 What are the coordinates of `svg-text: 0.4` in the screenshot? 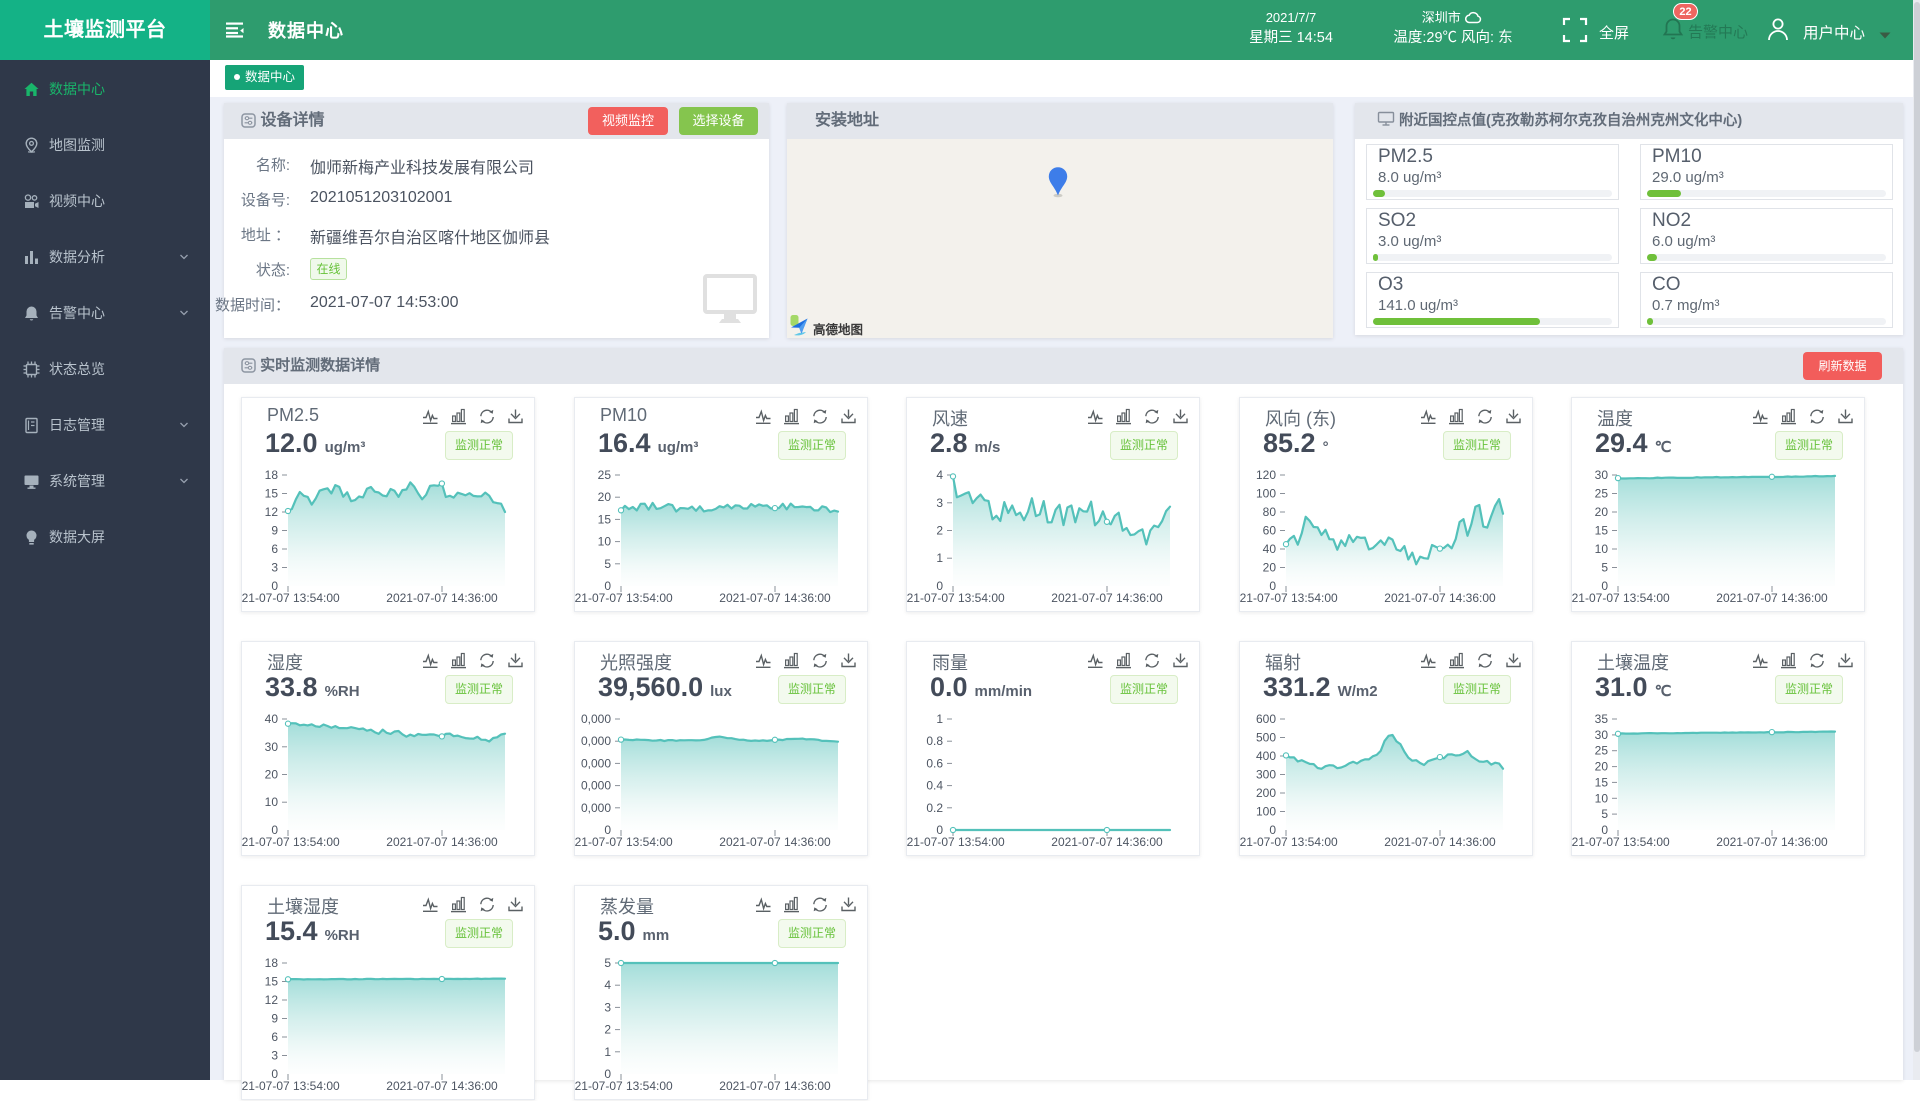 It's located at (934, 786).